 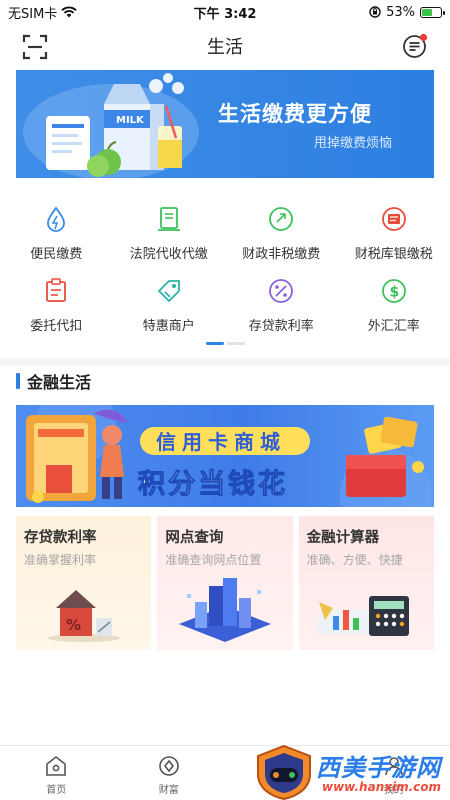 I want to click on tab-wealth: 财富, so click(x=169, y=773).